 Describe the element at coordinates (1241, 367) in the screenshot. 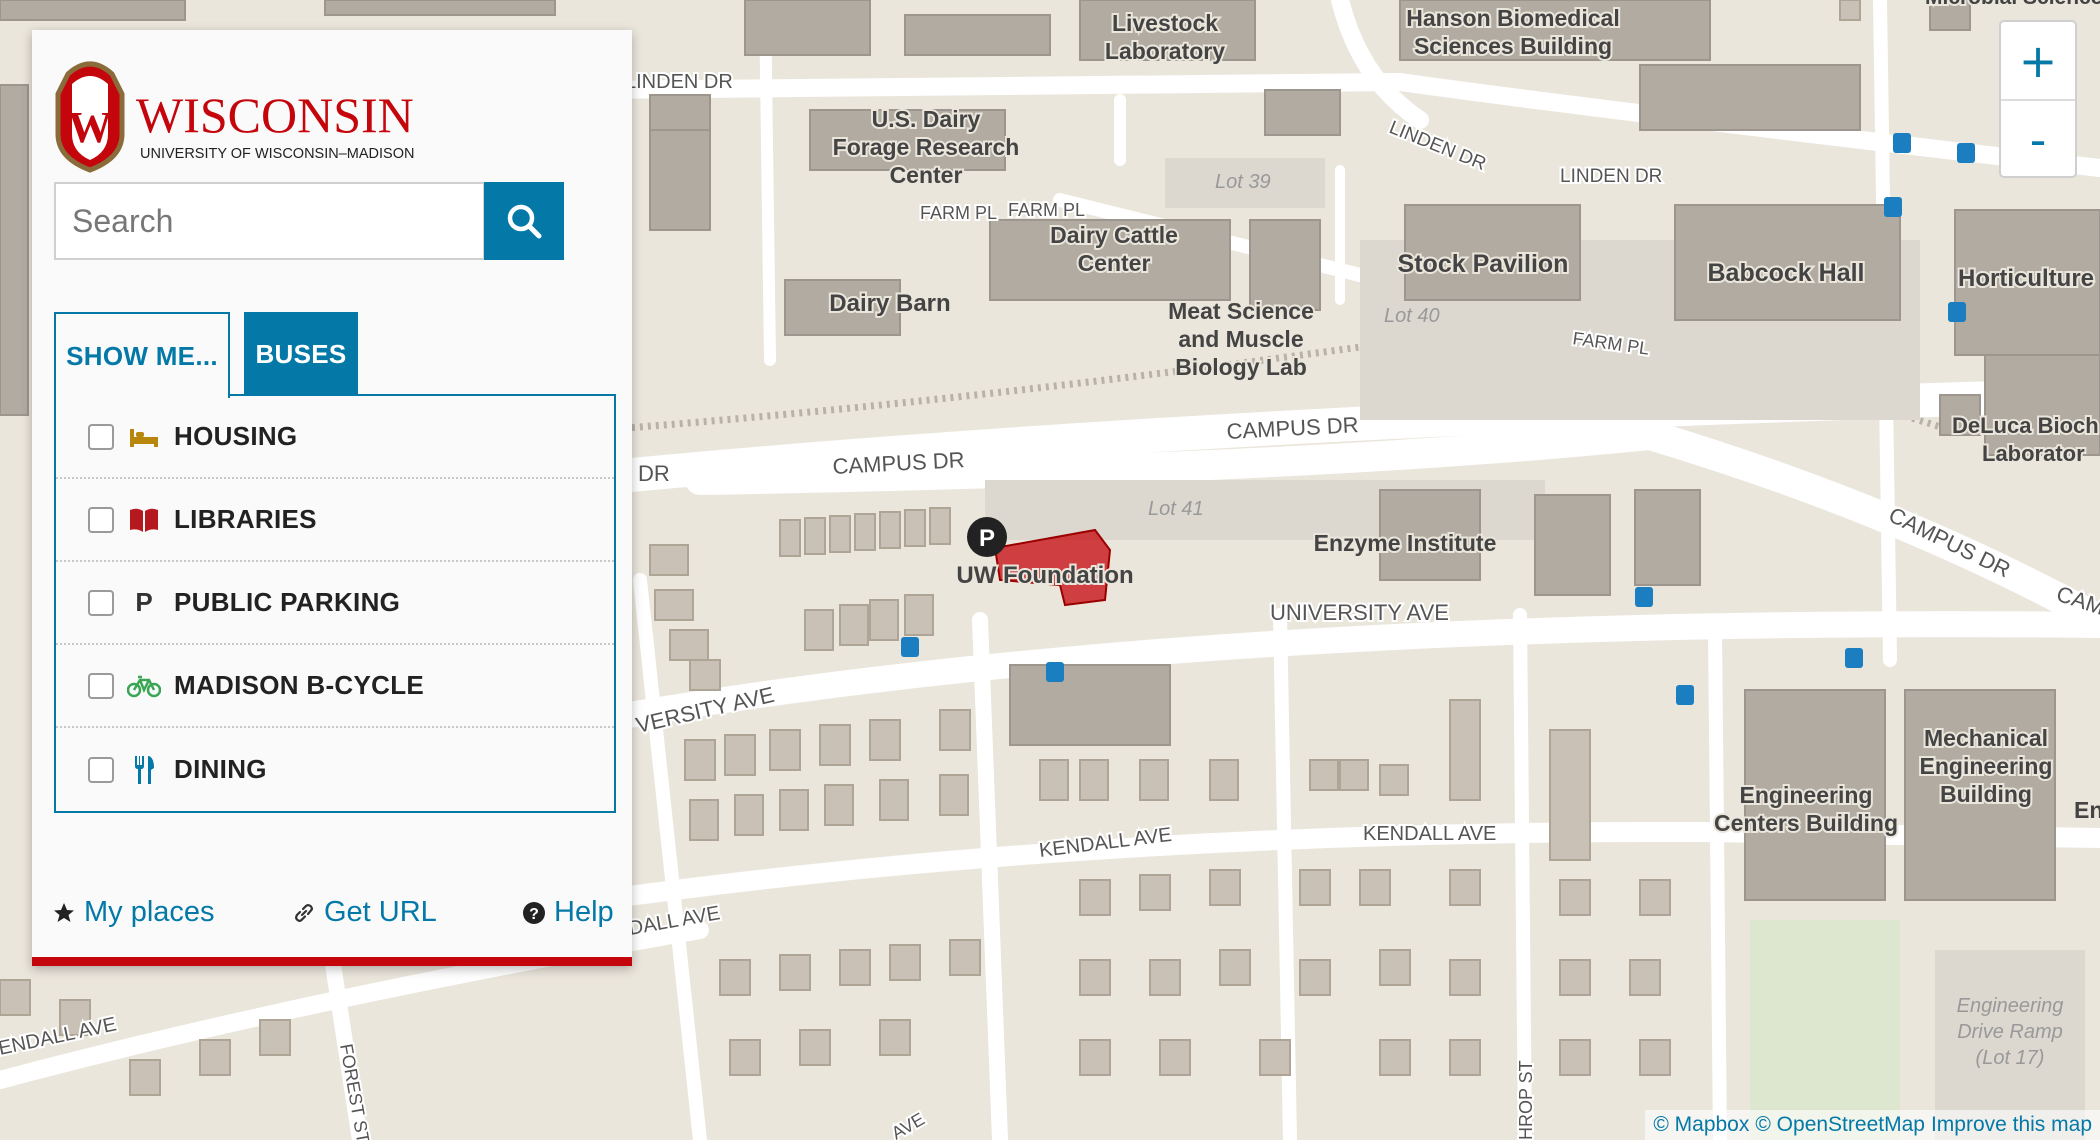

I see `label-meat-3: Biology Lab` at that location.